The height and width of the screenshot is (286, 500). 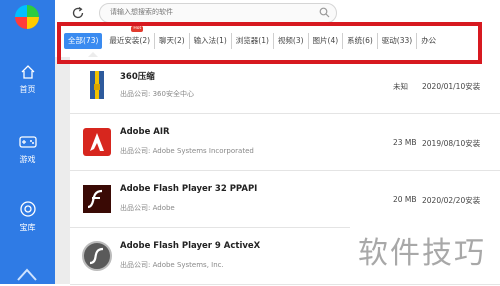 I want to click on app-logo-icon, so click(x=27, y=17).